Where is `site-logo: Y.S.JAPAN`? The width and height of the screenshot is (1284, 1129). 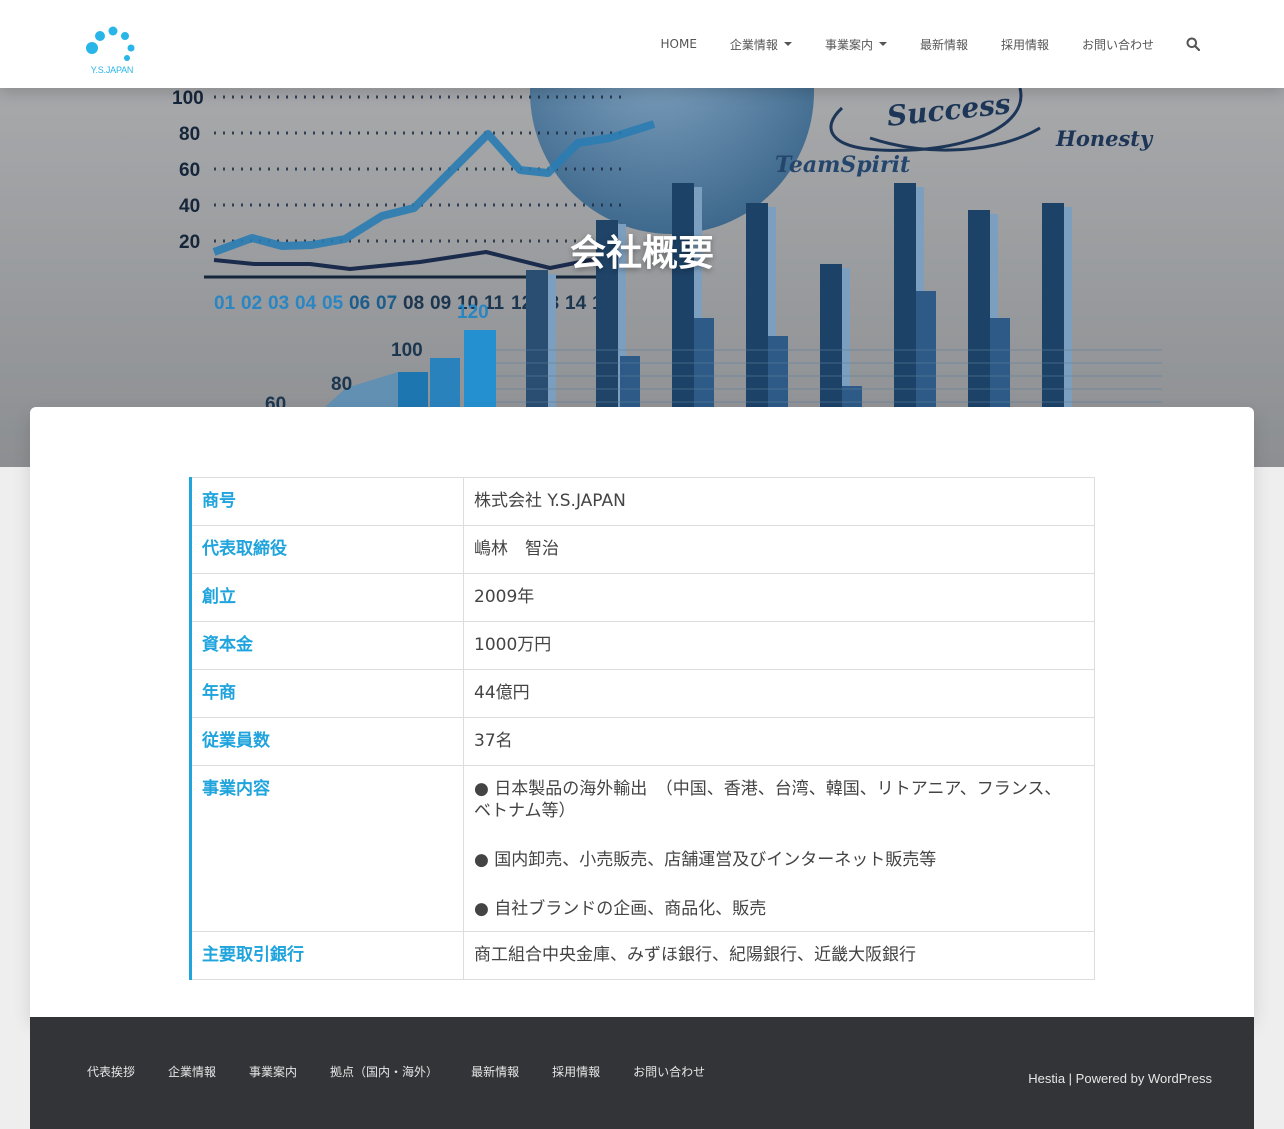 site-logo: Y.S.JAPAN is located at coordinates (112, 52).